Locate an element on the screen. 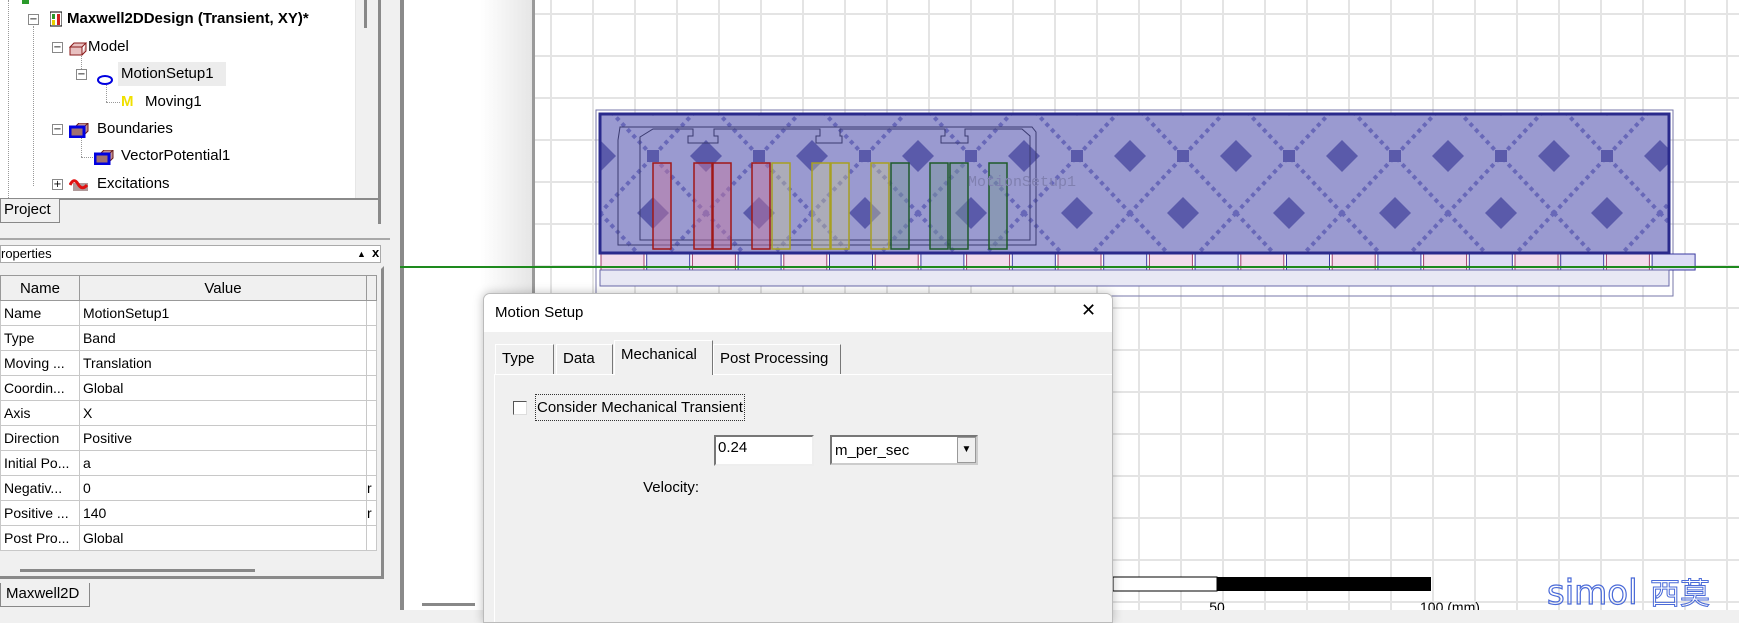 Image resolution: width=1739 pixels, height=623 pixels. scale-bar-white is located at coordinates (1165, 584).